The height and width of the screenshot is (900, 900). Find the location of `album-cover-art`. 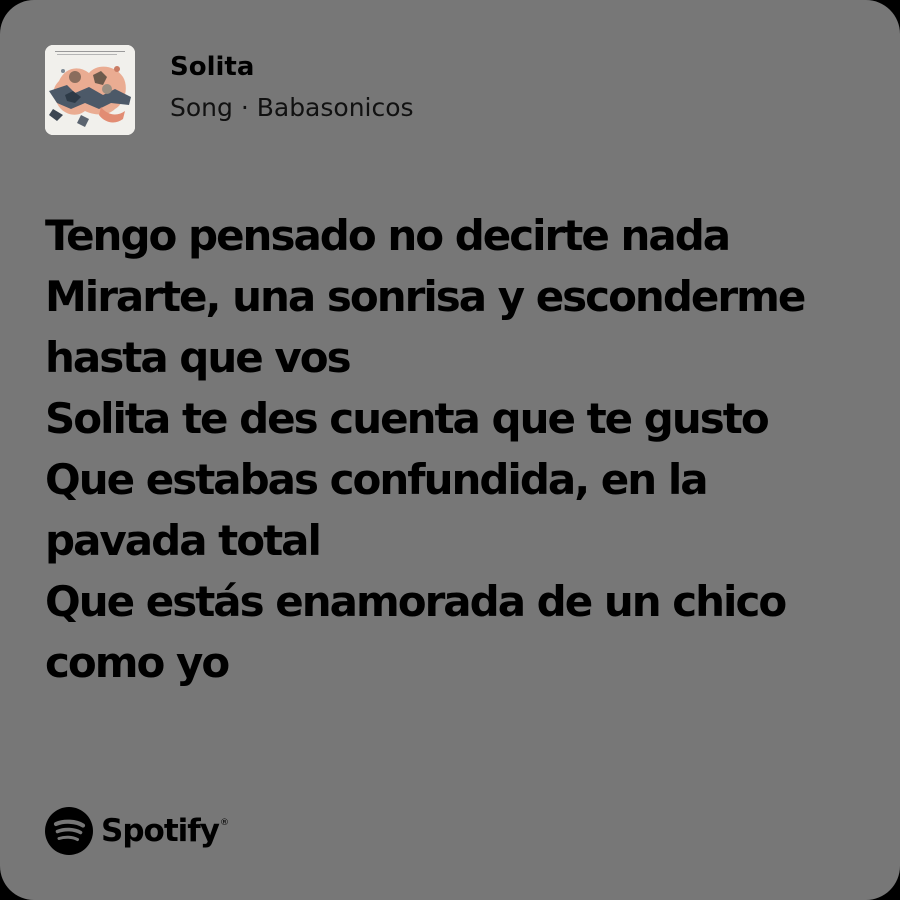

album-cover-art is located at coordinates (90, 90).